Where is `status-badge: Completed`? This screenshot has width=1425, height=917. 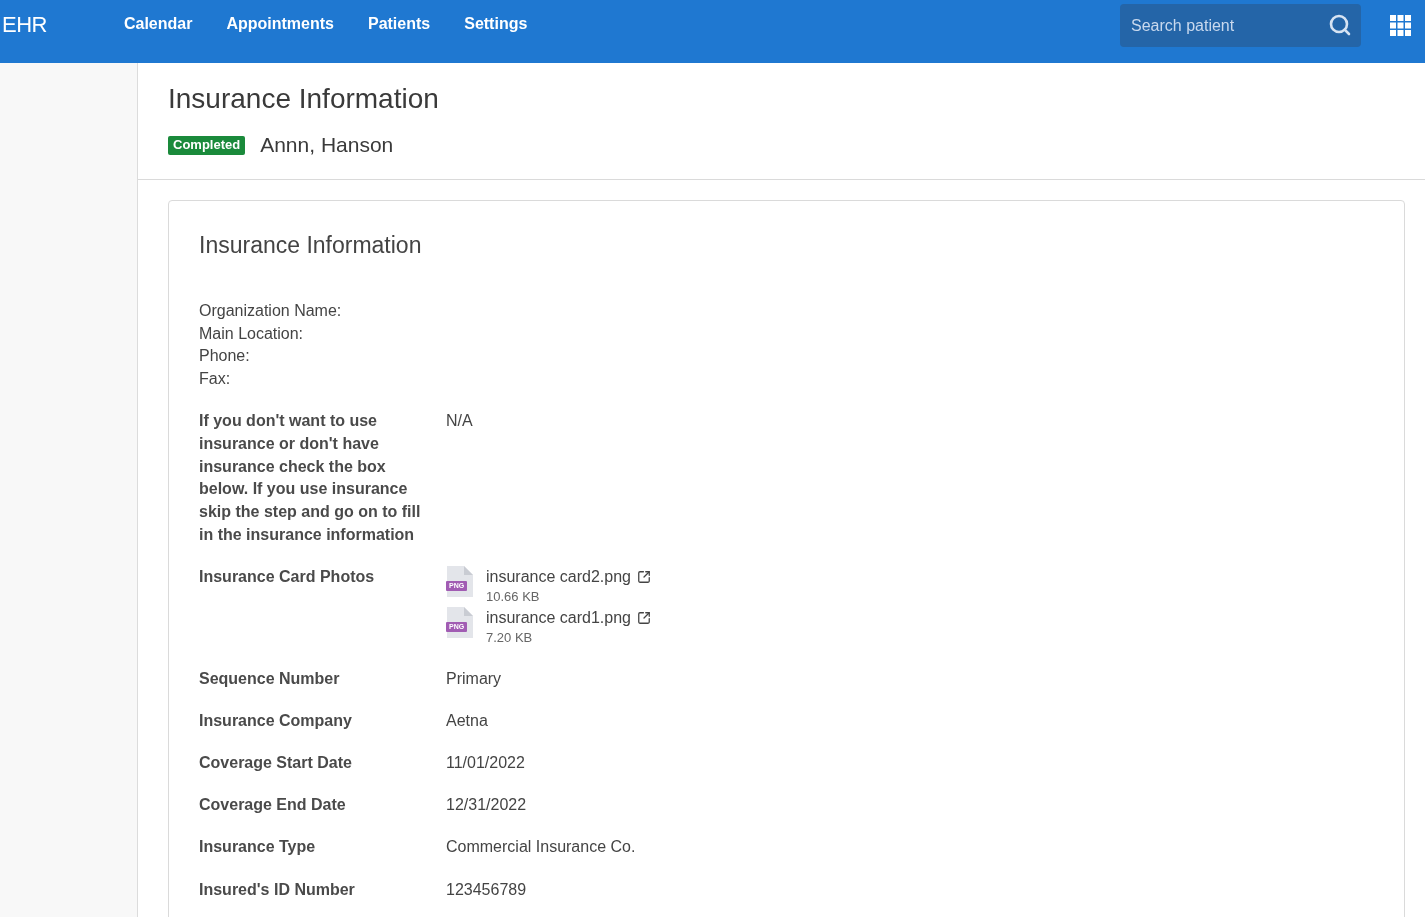 status-badge: Completed is located at coordinates (207, 145).